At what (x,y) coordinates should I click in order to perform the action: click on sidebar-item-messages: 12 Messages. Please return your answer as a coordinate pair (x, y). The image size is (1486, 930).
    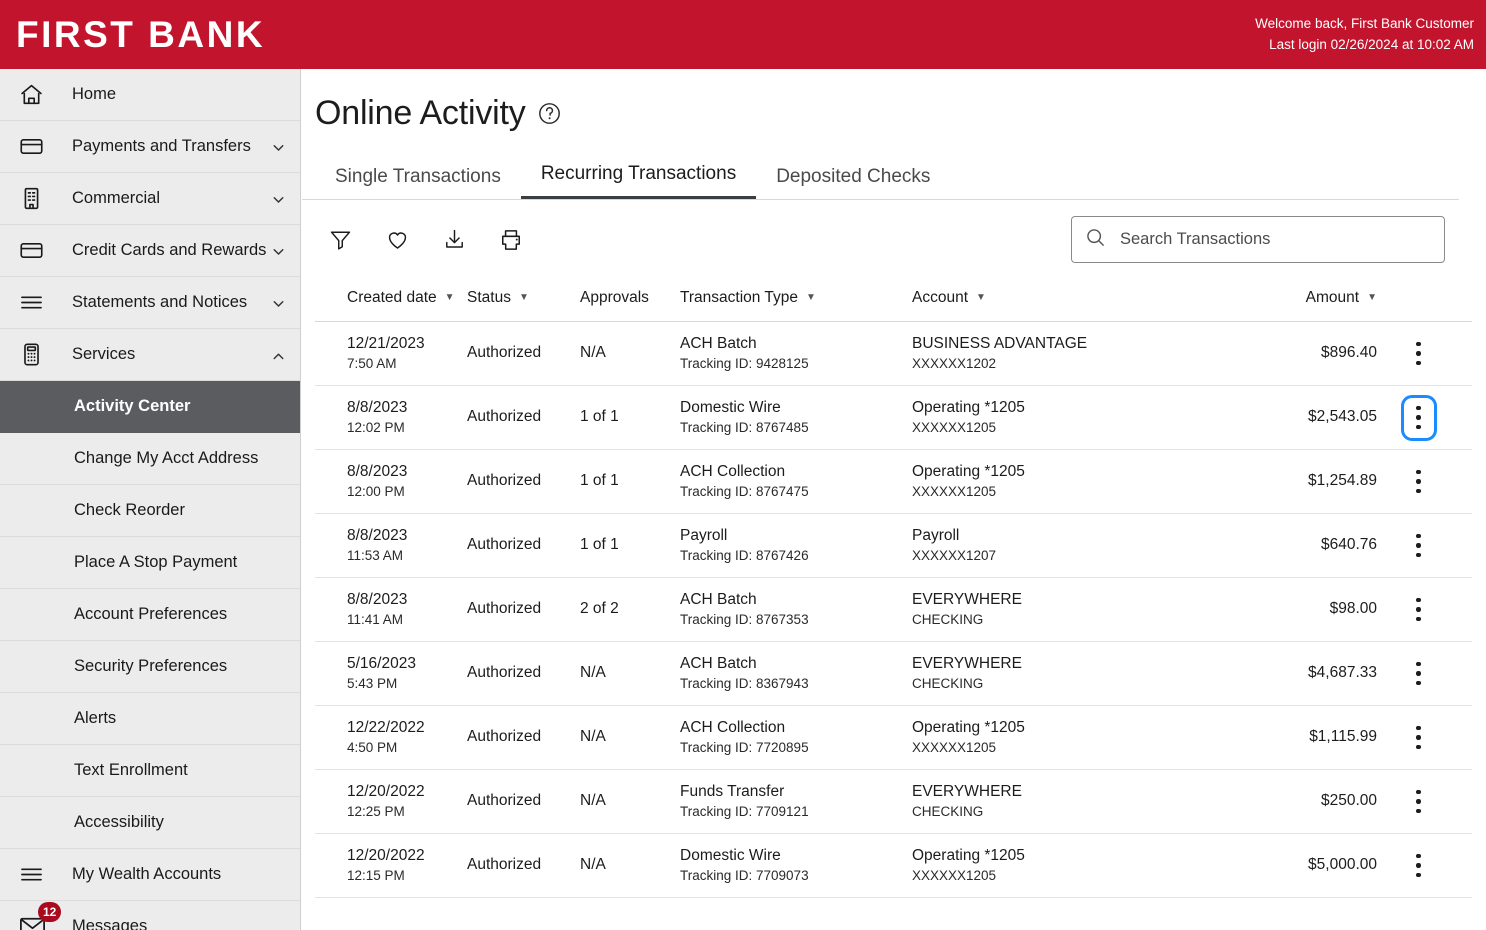
    Looking at the image, I should click on (150, 915).